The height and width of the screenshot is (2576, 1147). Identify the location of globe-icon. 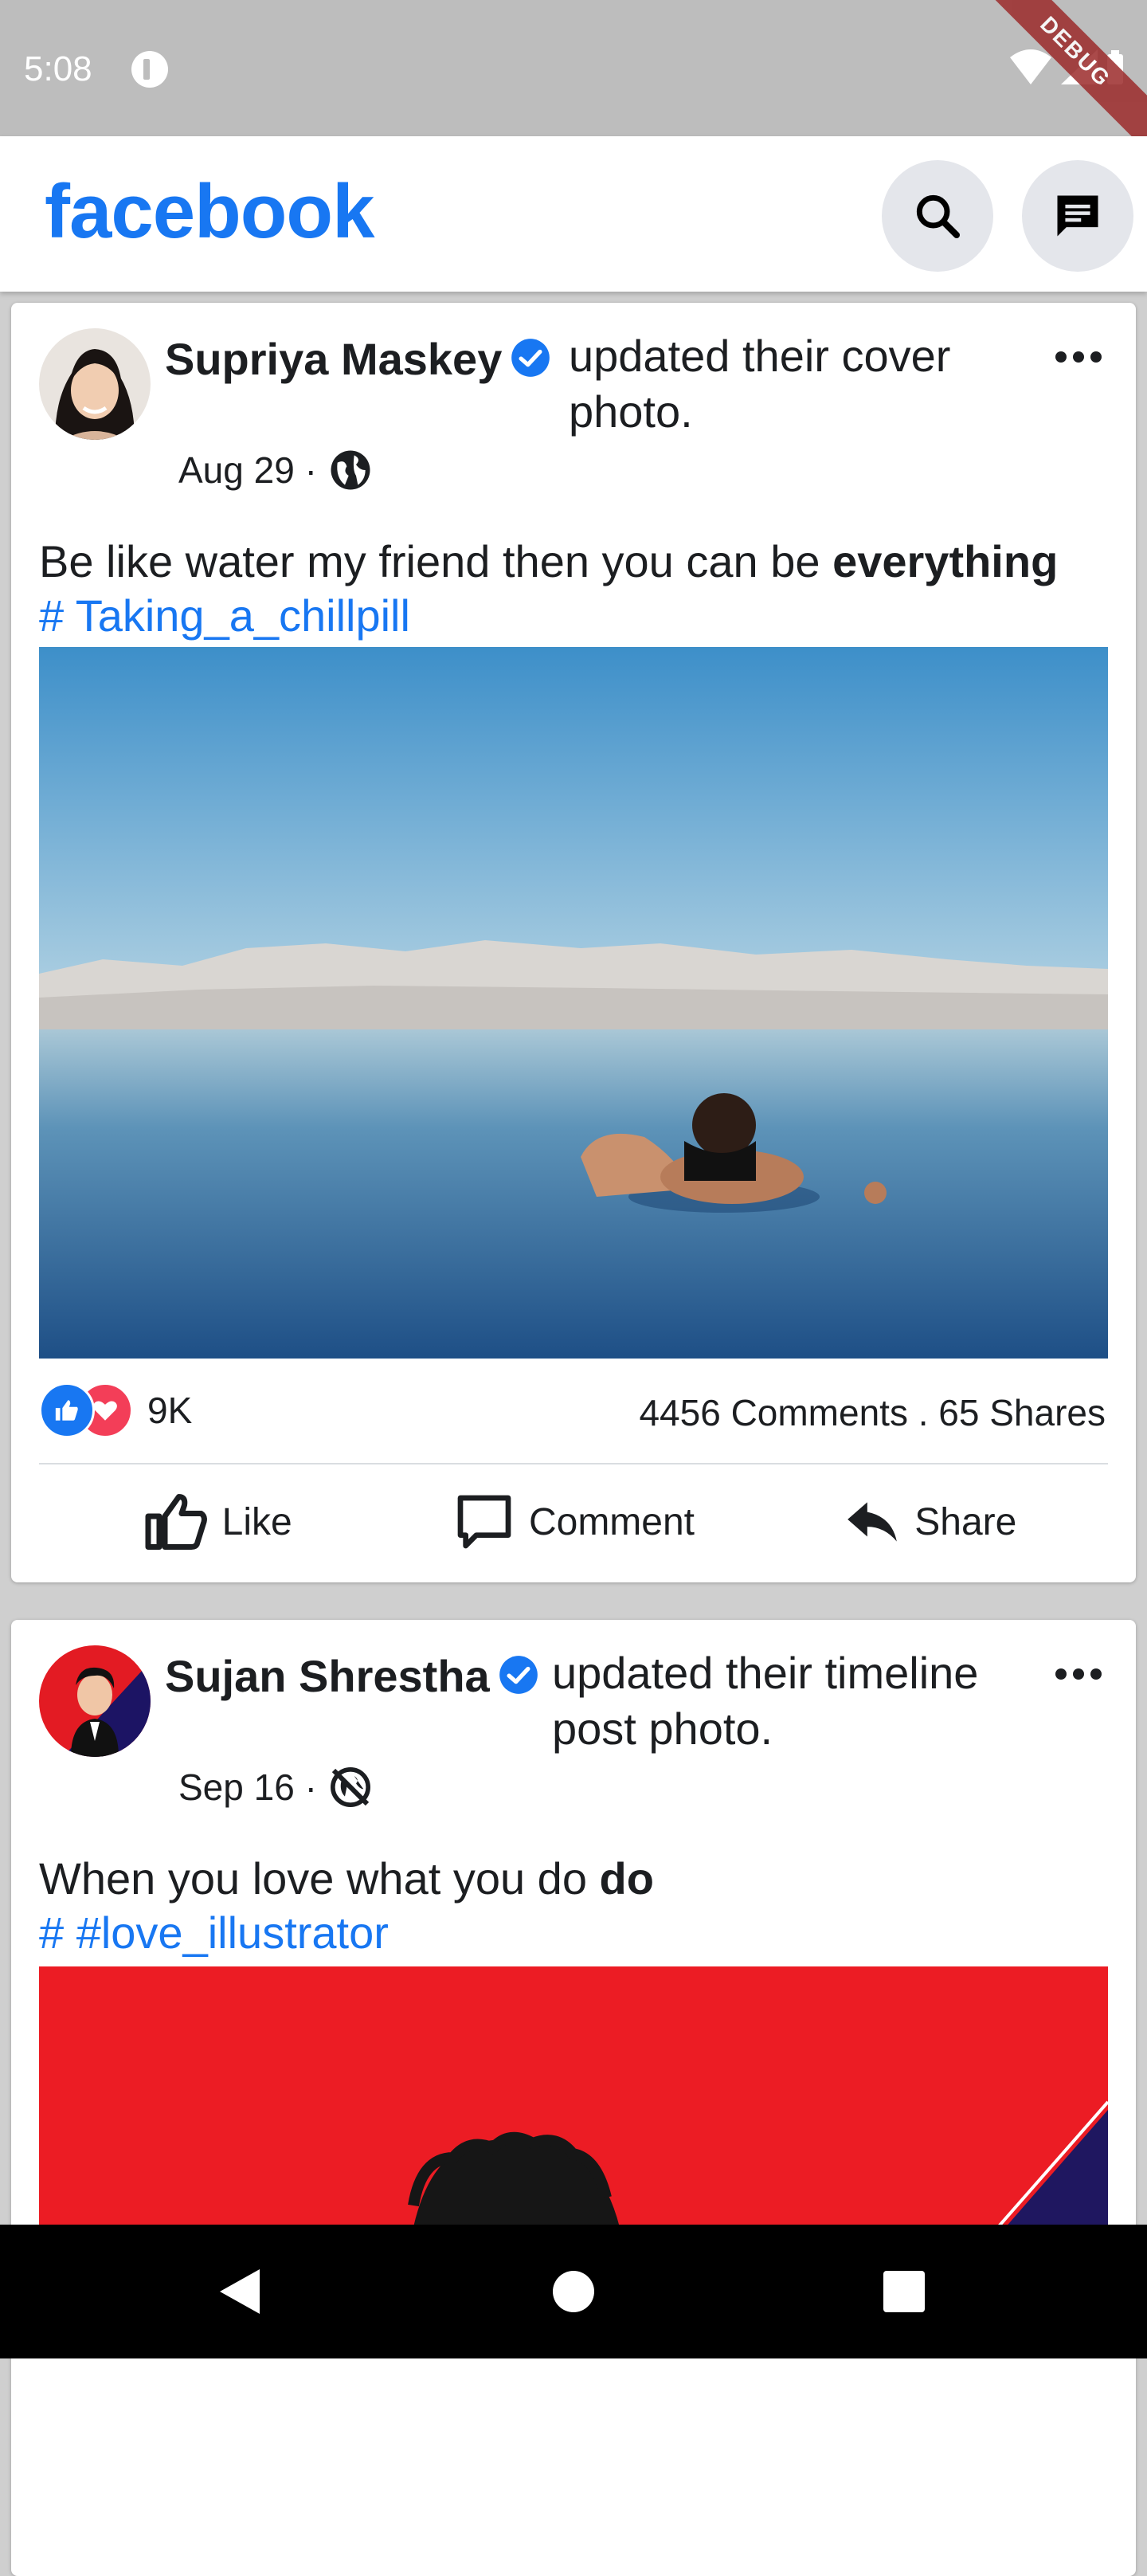
(350, 470).